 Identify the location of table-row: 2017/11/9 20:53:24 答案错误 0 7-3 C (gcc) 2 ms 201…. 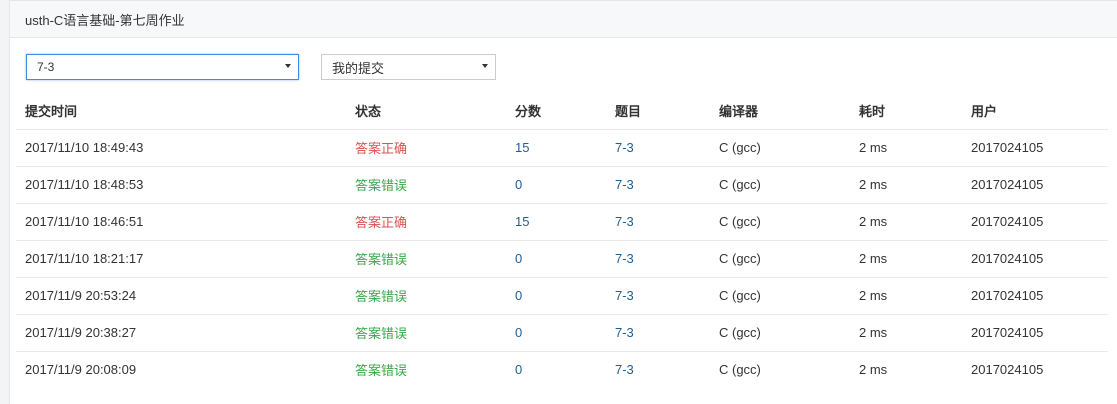
(562, 296).